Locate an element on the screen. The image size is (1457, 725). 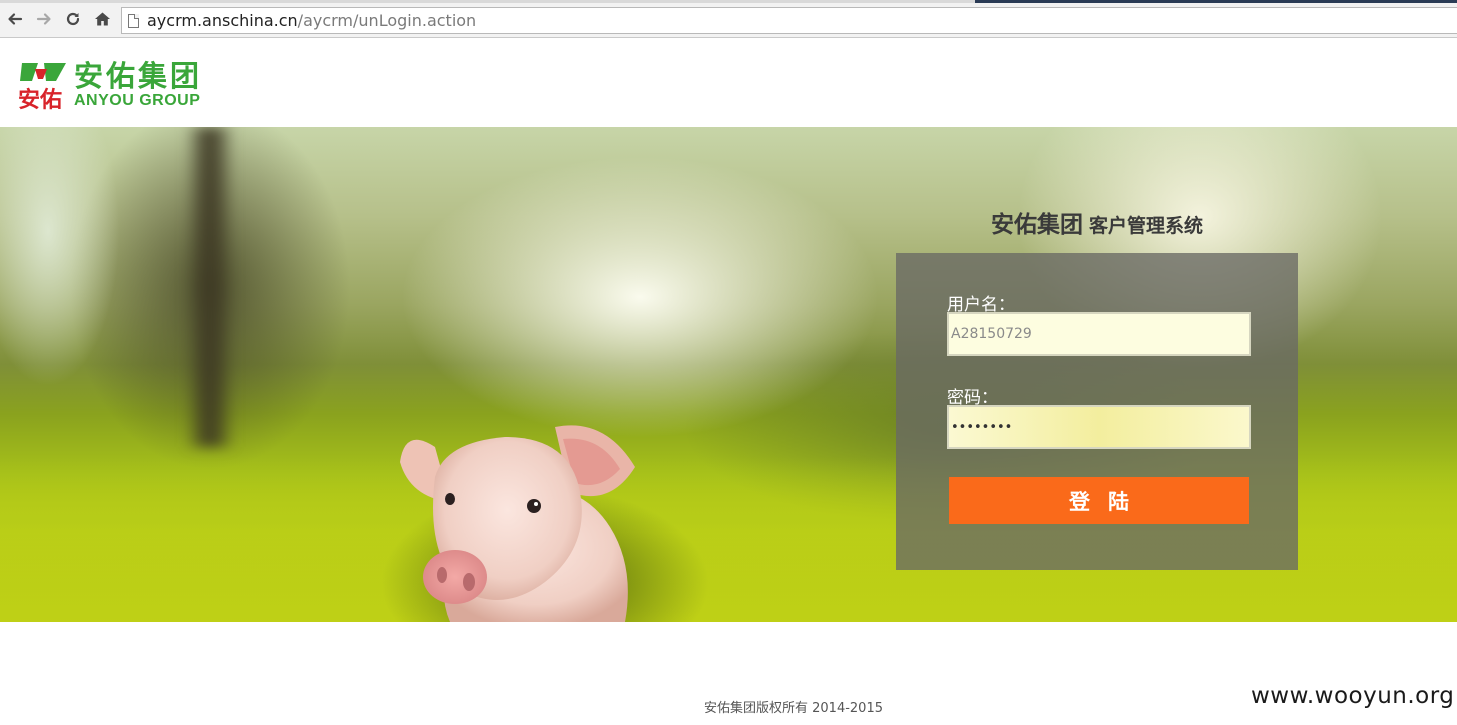
back-button is located at coordinates (15, 19).